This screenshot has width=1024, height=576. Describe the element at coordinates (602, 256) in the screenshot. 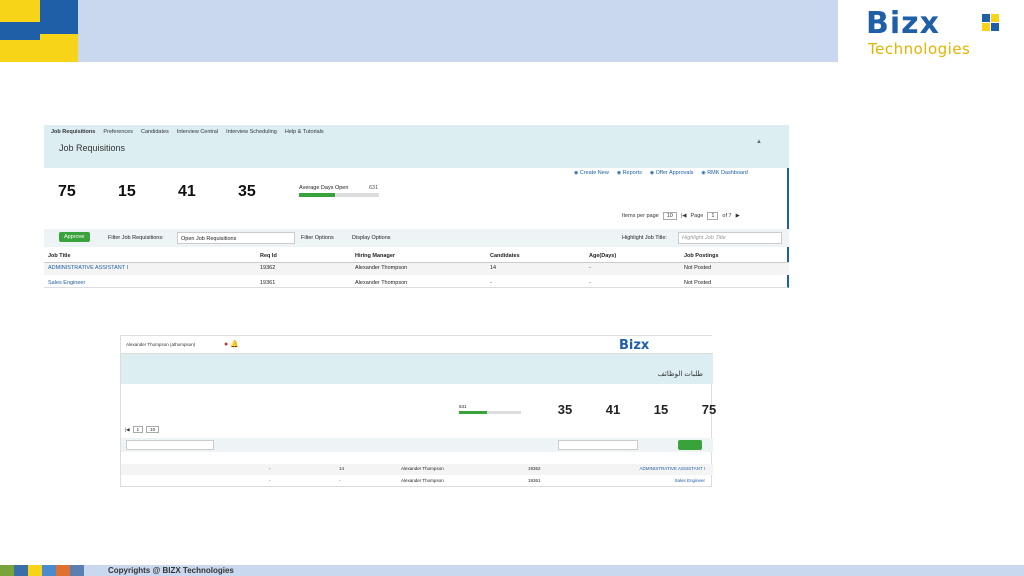

I see `col-header: Age(Days)` at that location.